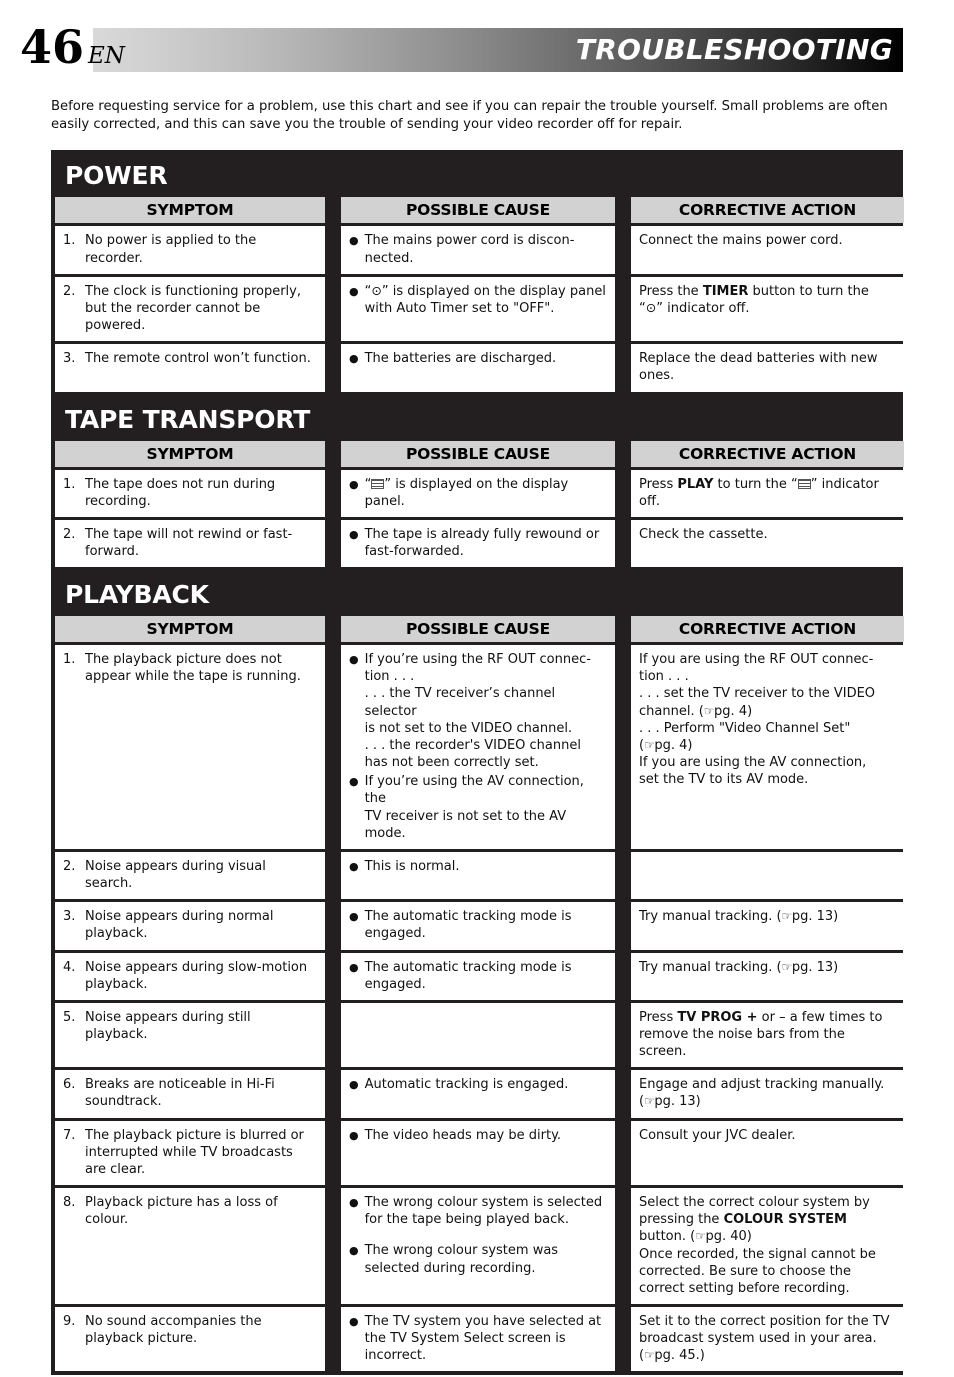 This screenshot has height=1377, width=954. I want to click on cell-symptom: 3. Noise appears during normal playback., so click(190, 926).